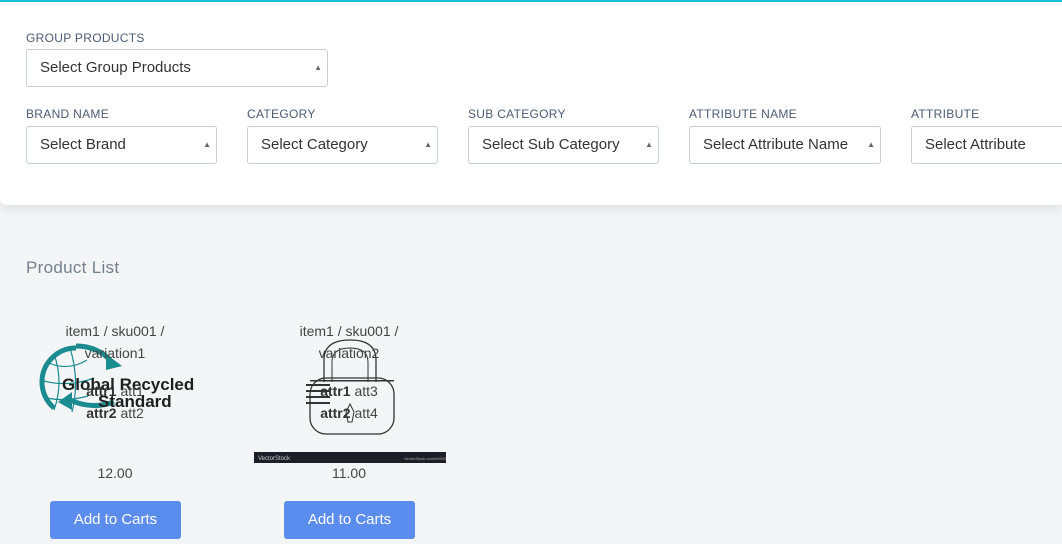 The width and height of the screenshot is (1062, 544). What do you see at coordinates (115, 473) in the screenshot?
I see `product-price: 12.00` at bounding box center [115, 473].